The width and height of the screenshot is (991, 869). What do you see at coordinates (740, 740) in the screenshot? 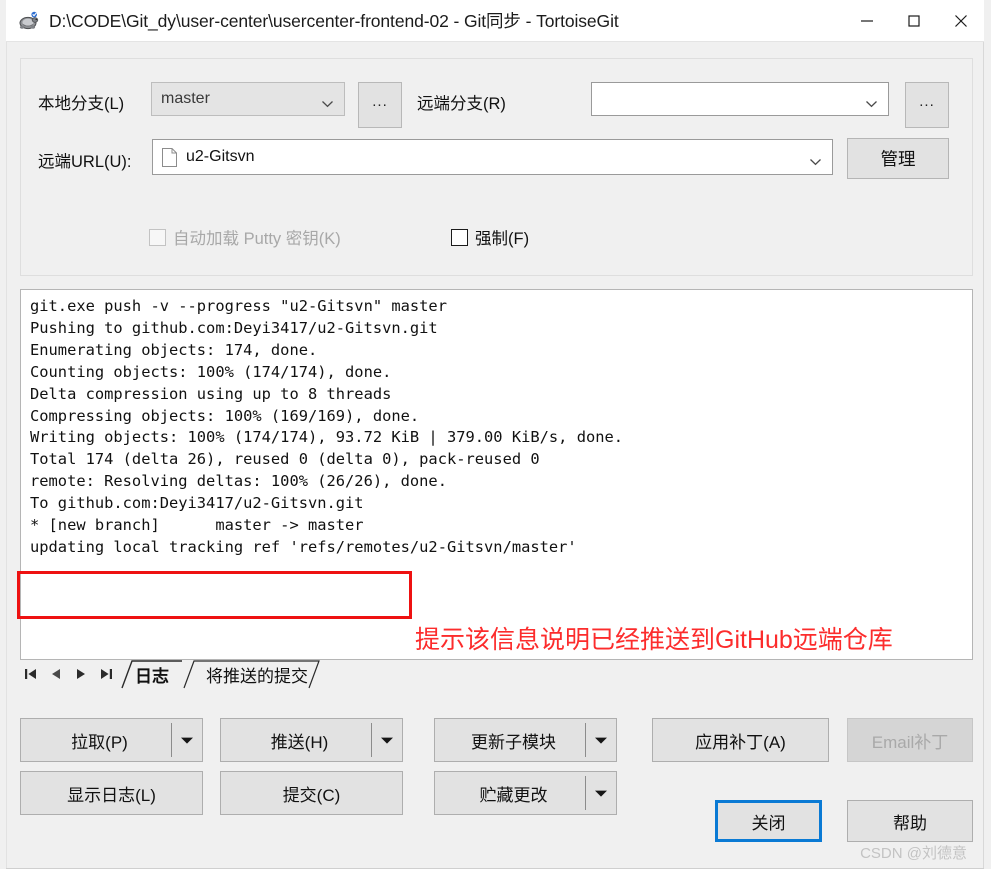
I see `apply-patch-button: 应用补丁(A)` at bounding box center [740, 740].